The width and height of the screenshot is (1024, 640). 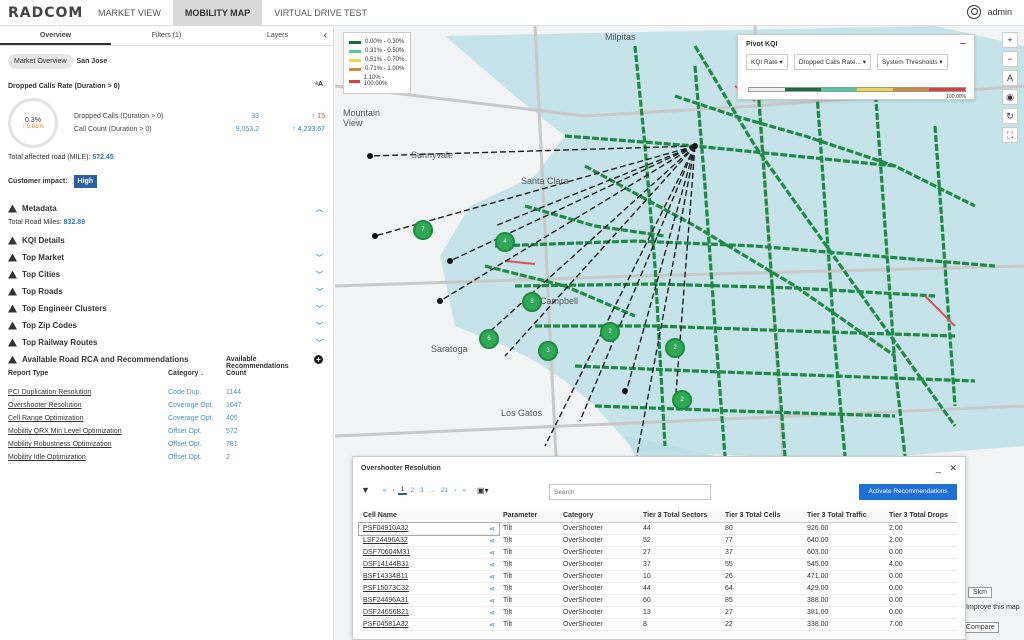 I want to click on table-row: PSF04581A32 ⋖ Tilt OverShooter 8 22 338.00 7.00, so click(x=658, y=624).